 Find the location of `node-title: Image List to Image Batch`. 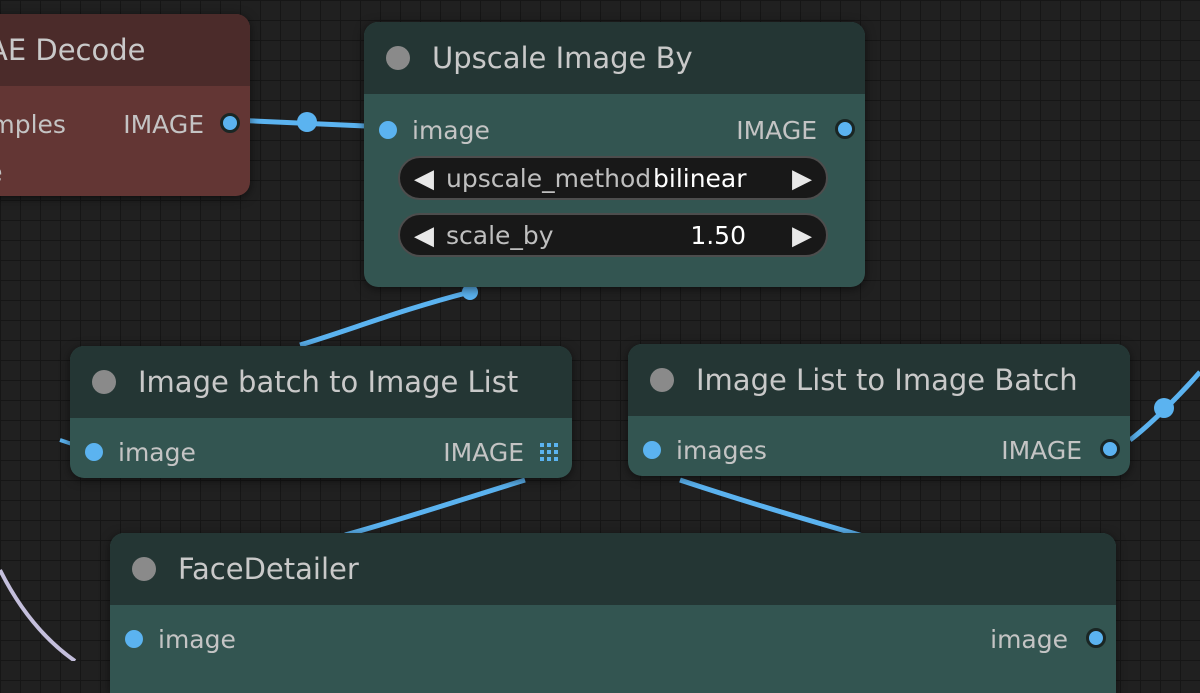

node-title: Image List to Image Batch is located at coordinates (887, 380).